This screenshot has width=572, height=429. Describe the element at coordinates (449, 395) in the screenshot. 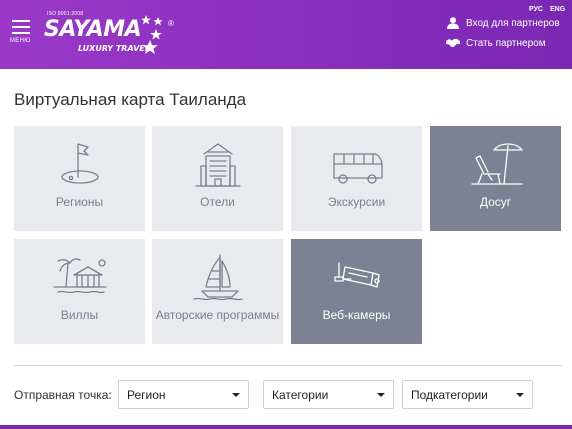

I see `subcategories-select-value: Подкатегории` at that location.